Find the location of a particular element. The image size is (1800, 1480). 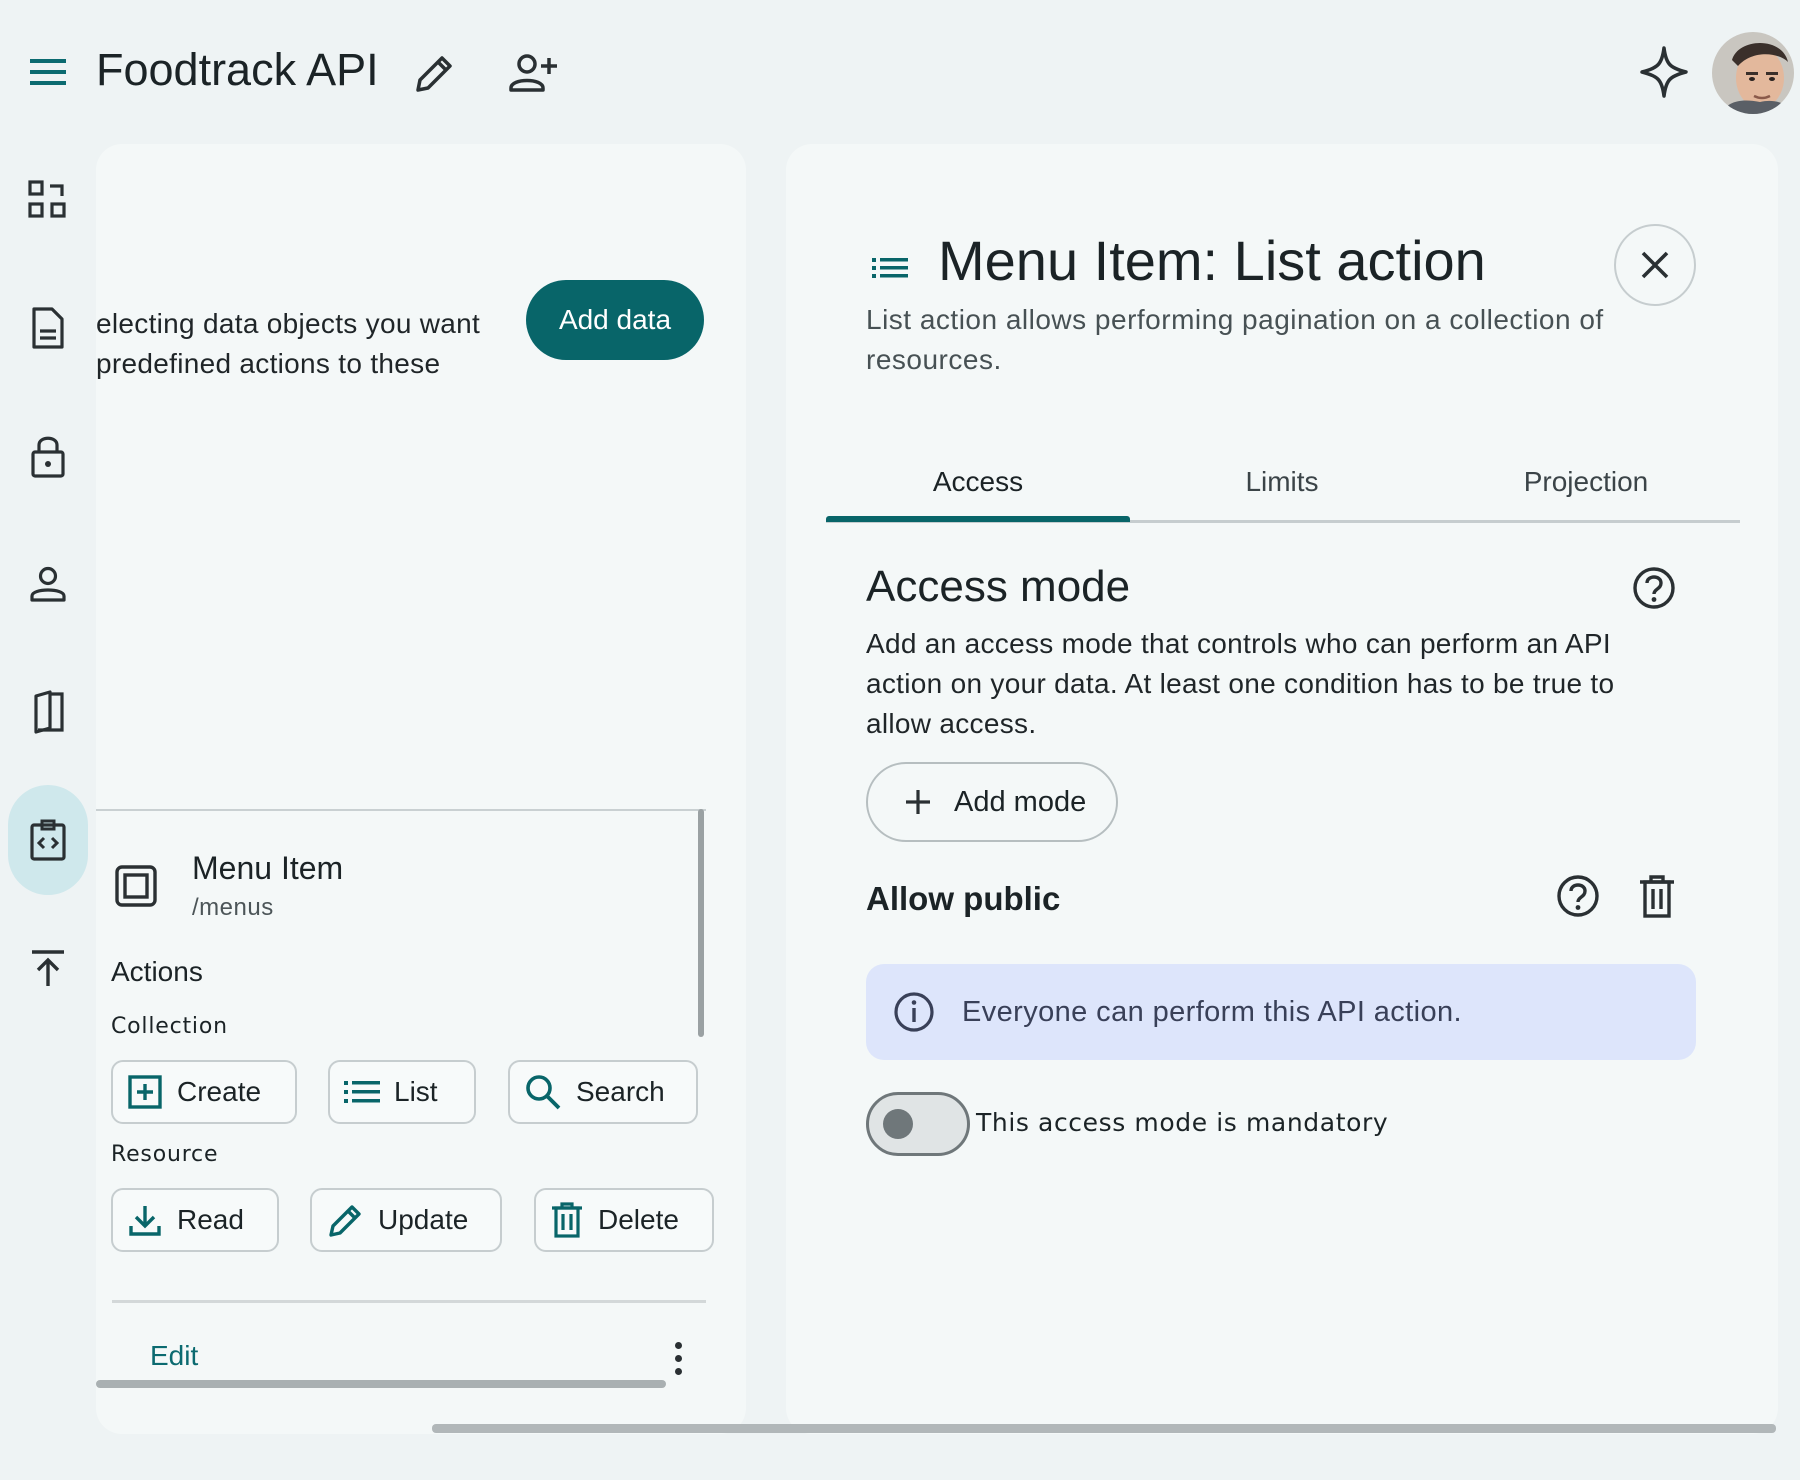

vertical-scrollbar is located at coordinates (701, 923).